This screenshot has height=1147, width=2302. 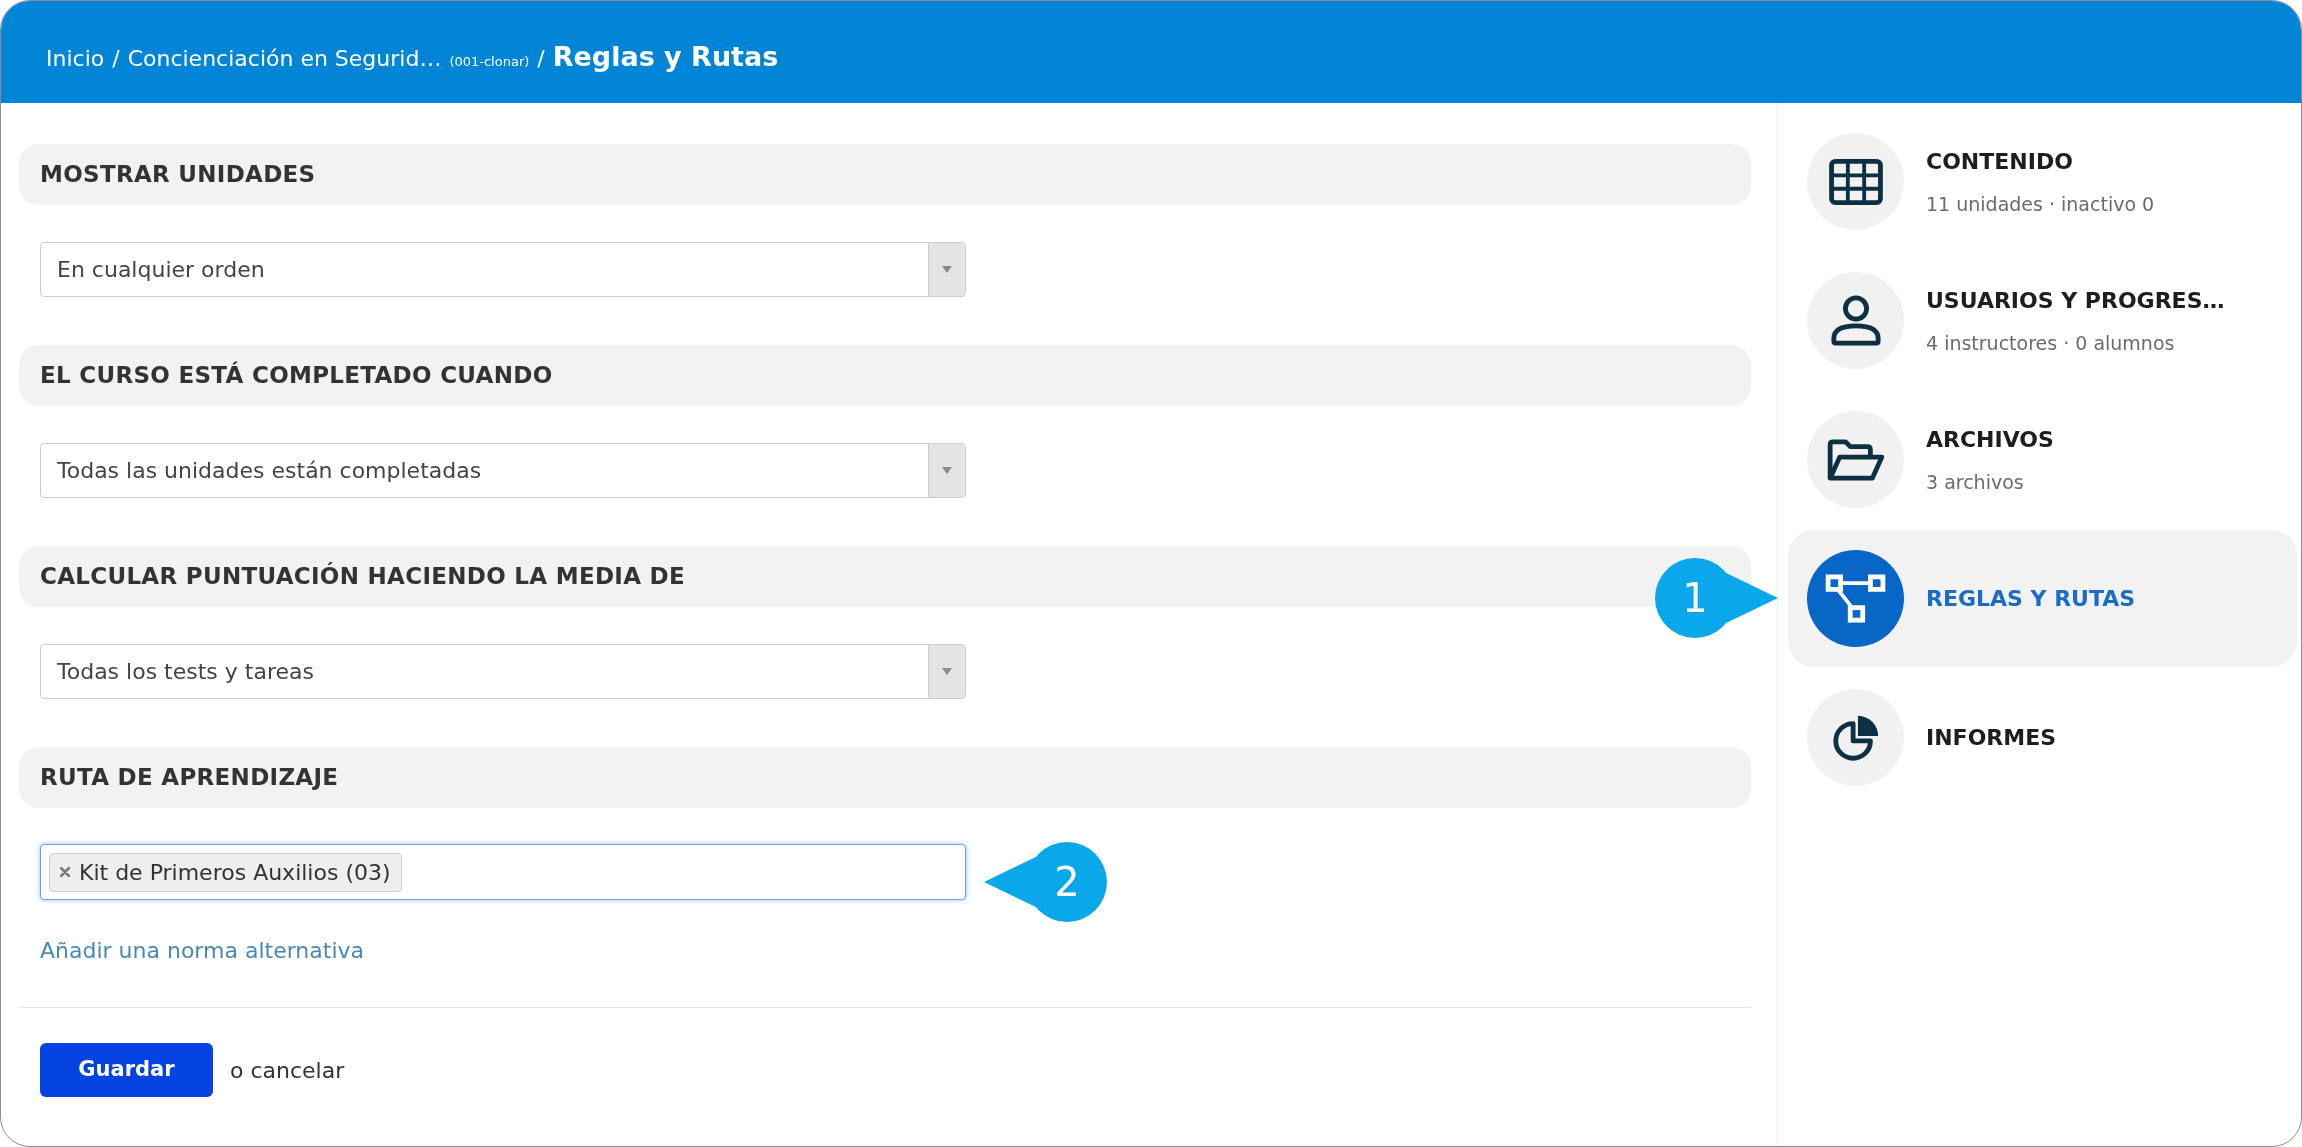 I want to click on sidebar-item: ARCHIVOS 3 archivos, so click(x=2042, y=459).